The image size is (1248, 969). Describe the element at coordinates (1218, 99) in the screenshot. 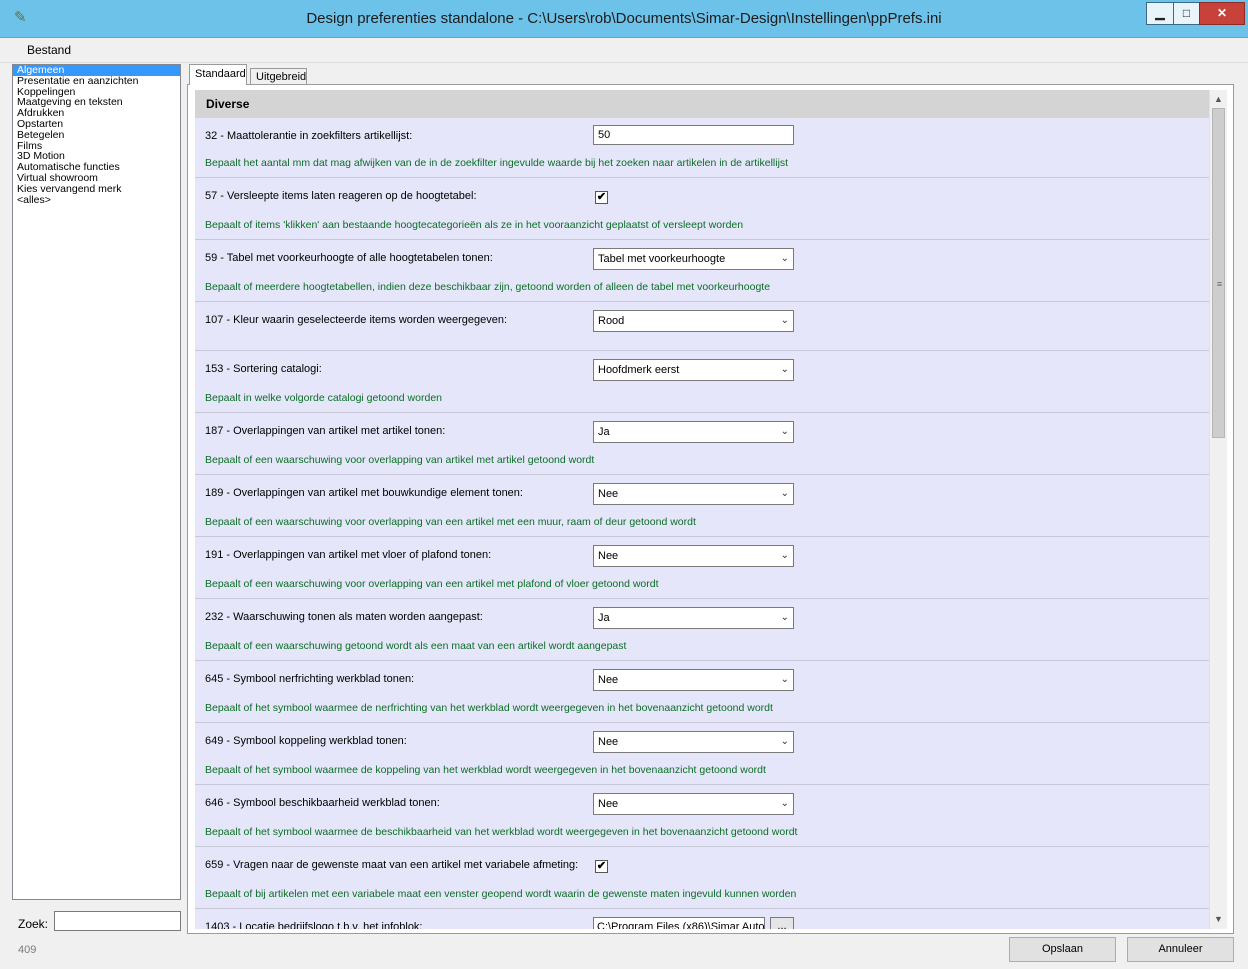

I see `scroll-up-icon: ▲` at that location.